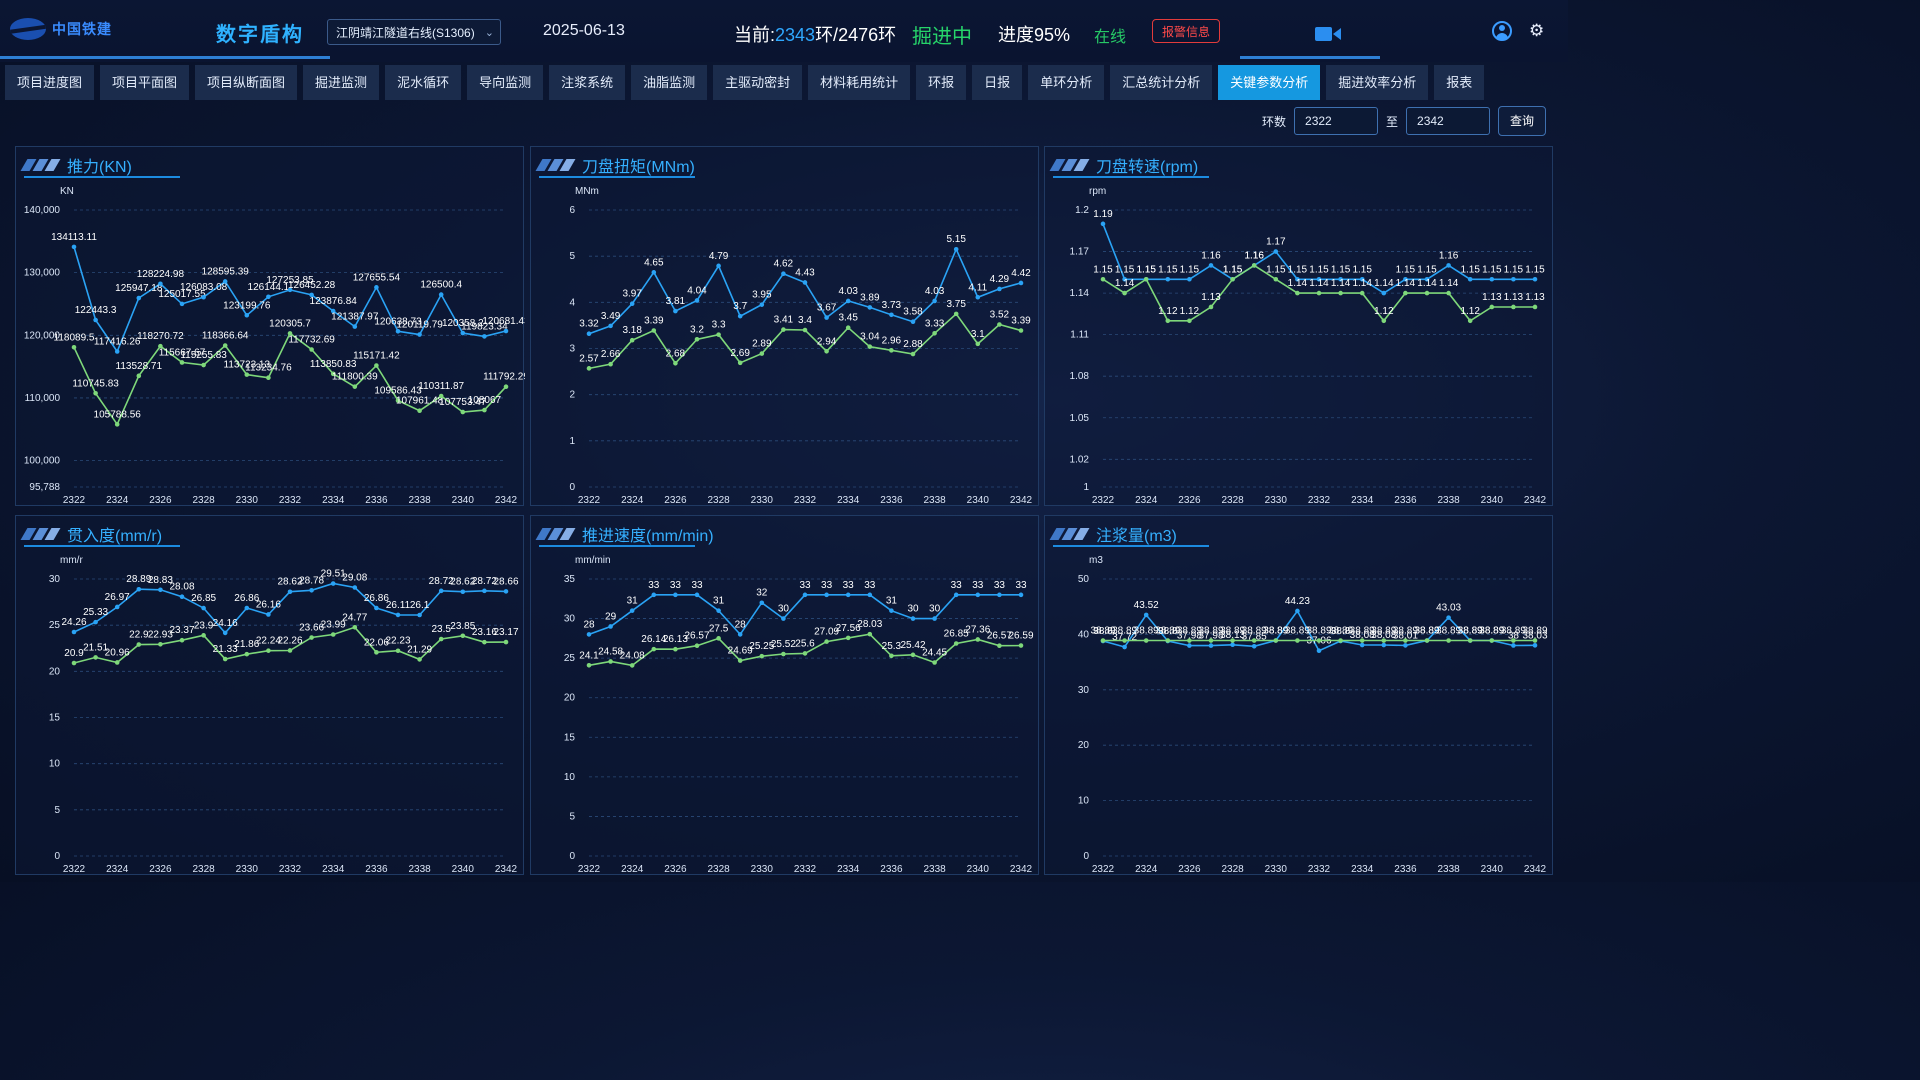 This screenshot has width=1920, height=1080. Describe the element at coordinates (997, 82) in the screenshot. I see `tab-11: 日报` at that location.